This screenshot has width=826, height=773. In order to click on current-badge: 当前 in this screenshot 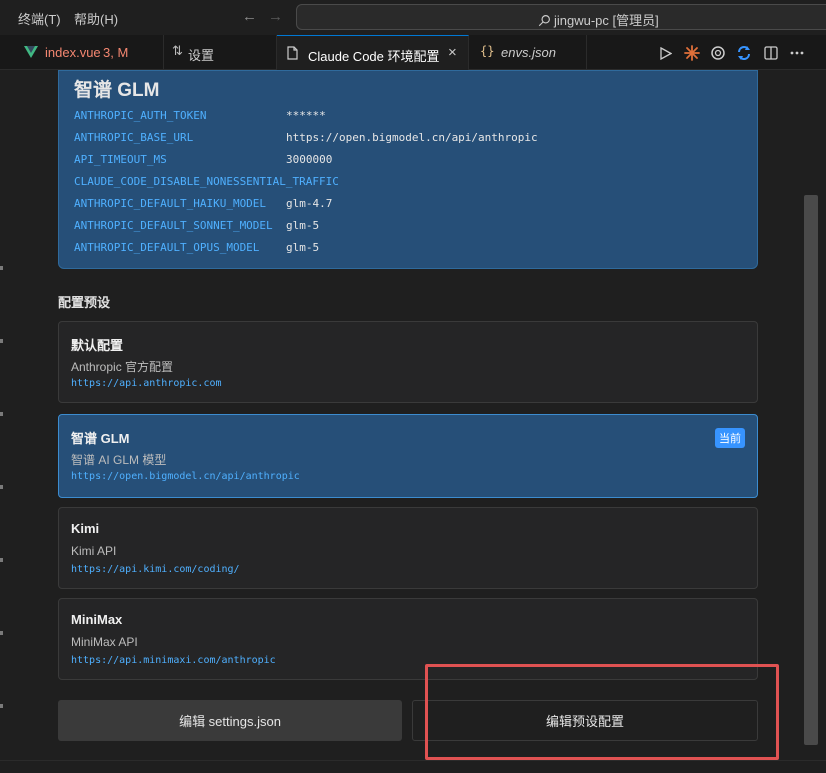, I will do `click(730, 438)`.